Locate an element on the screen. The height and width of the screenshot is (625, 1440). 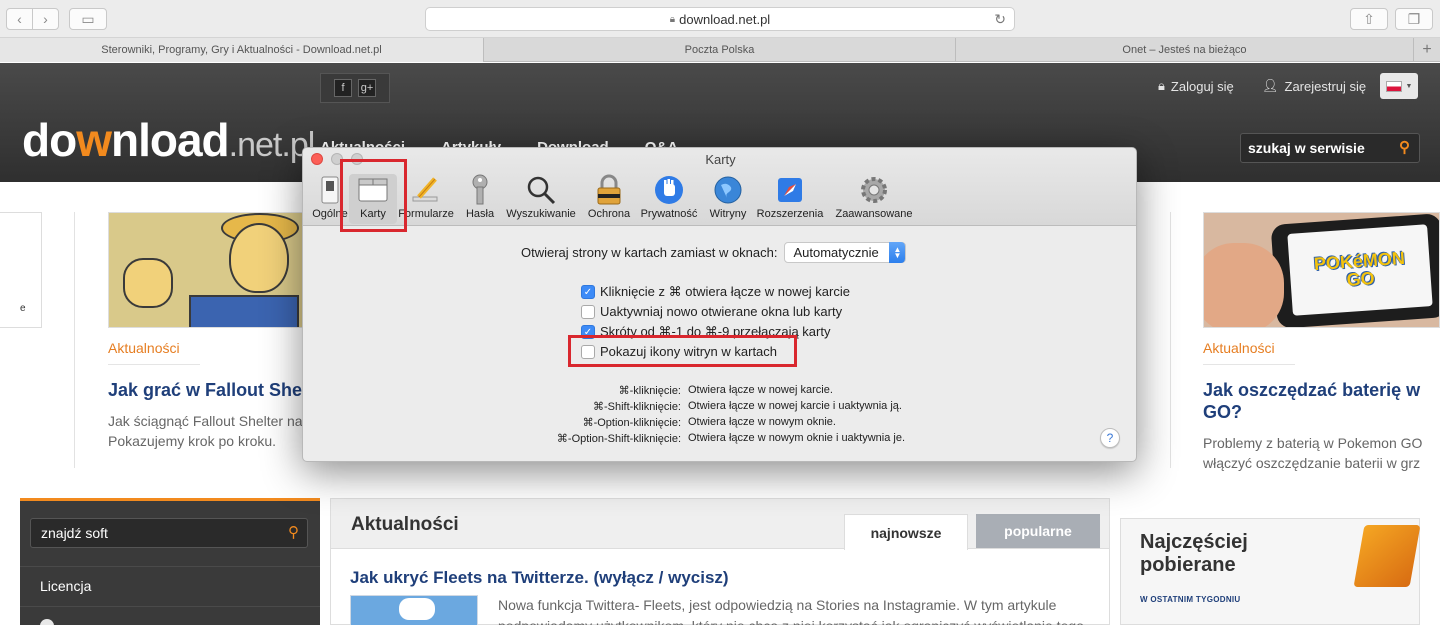
article-desc-line-1: Jak ściągnąć Fallout Shelter na is located at coordinates (205, 421).